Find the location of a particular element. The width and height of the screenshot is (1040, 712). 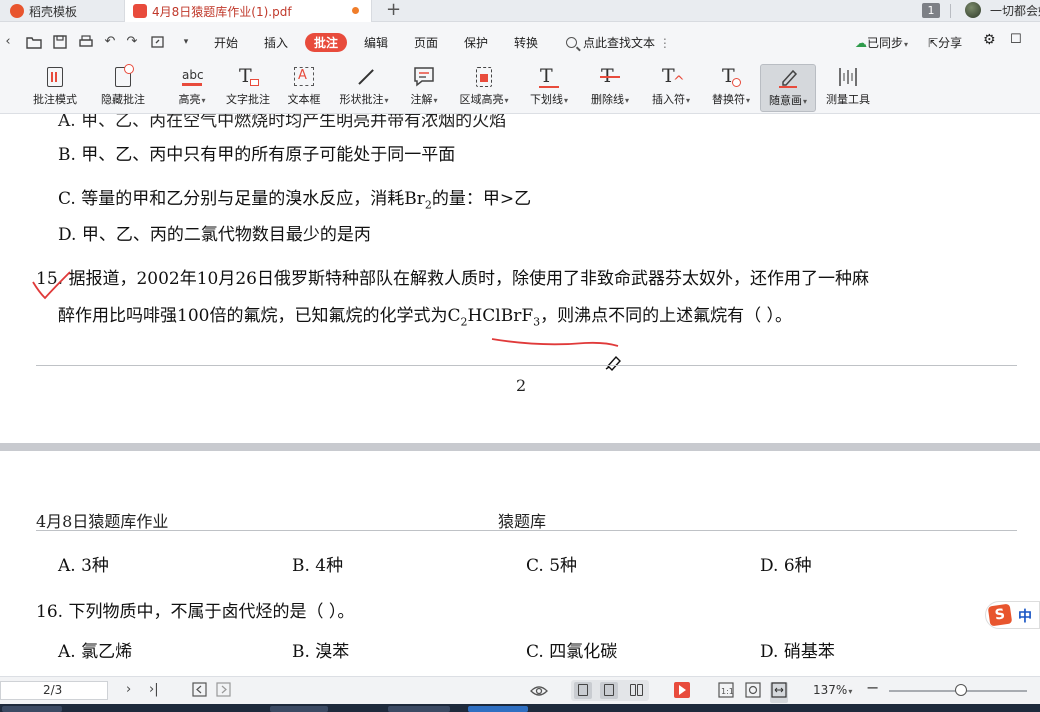

actual-size-icon: 1:1 is located at coordinates (726, 692).